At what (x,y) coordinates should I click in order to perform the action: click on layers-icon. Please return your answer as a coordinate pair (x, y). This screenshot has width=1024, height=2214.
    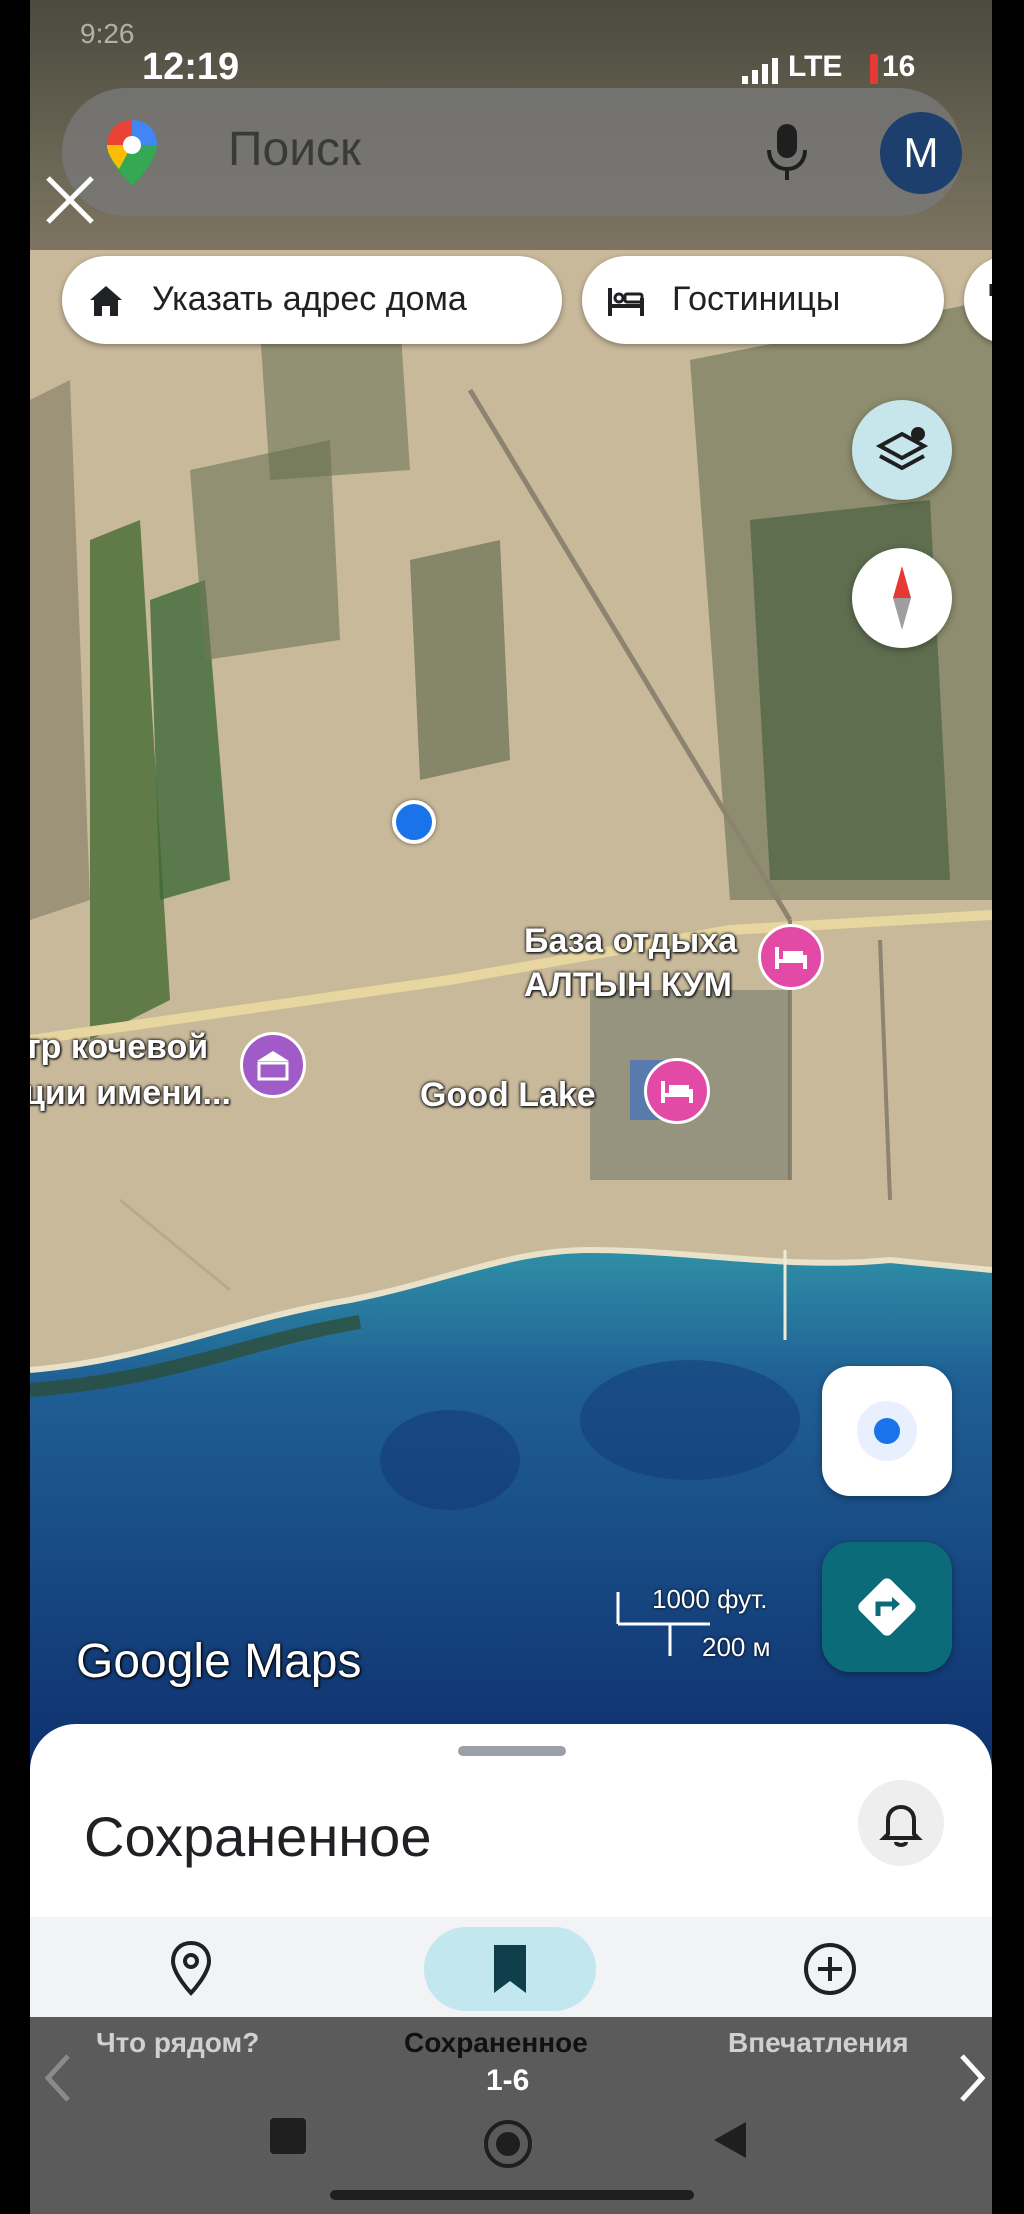
    Looking at the image, I should click on (902, 449).